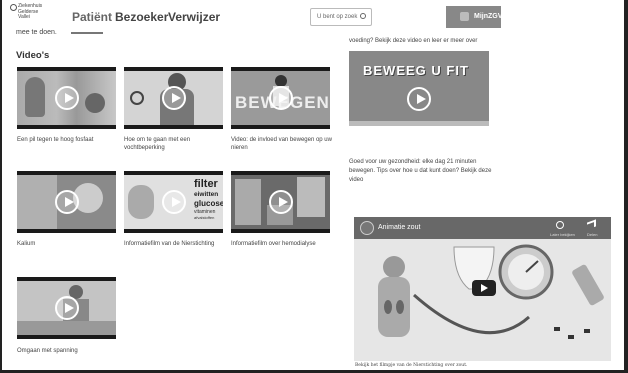  Describe the element at coordinates (464, 16) in the screenshot. I see `user-icon` at that location.